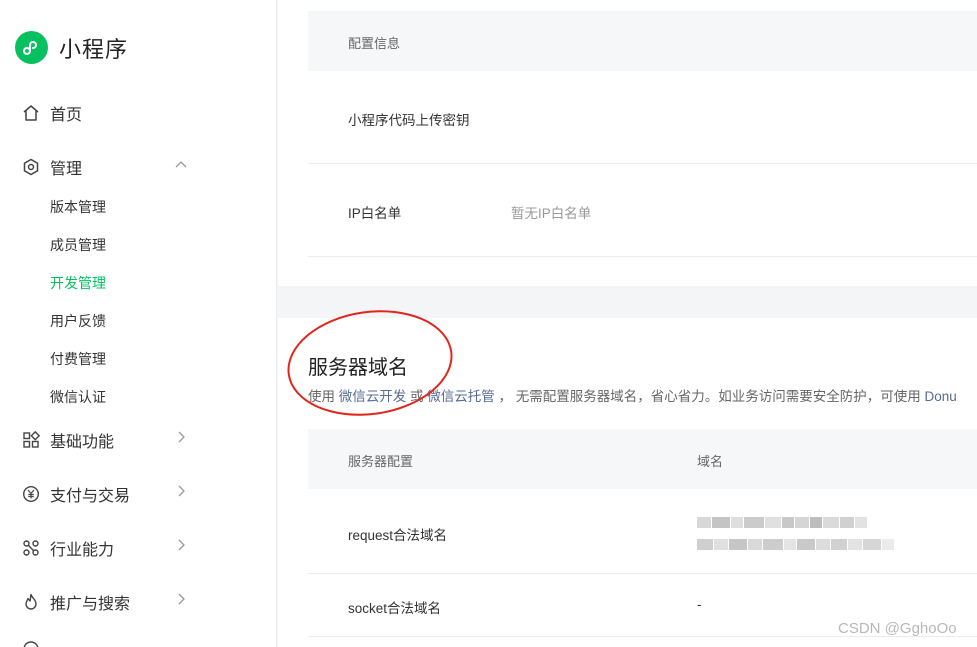  What do you see at coordinates (551, 213) in the screenshot?
I see `ip-whitelist-value: 暂无IP白名单` at bounding box center [551, 213].